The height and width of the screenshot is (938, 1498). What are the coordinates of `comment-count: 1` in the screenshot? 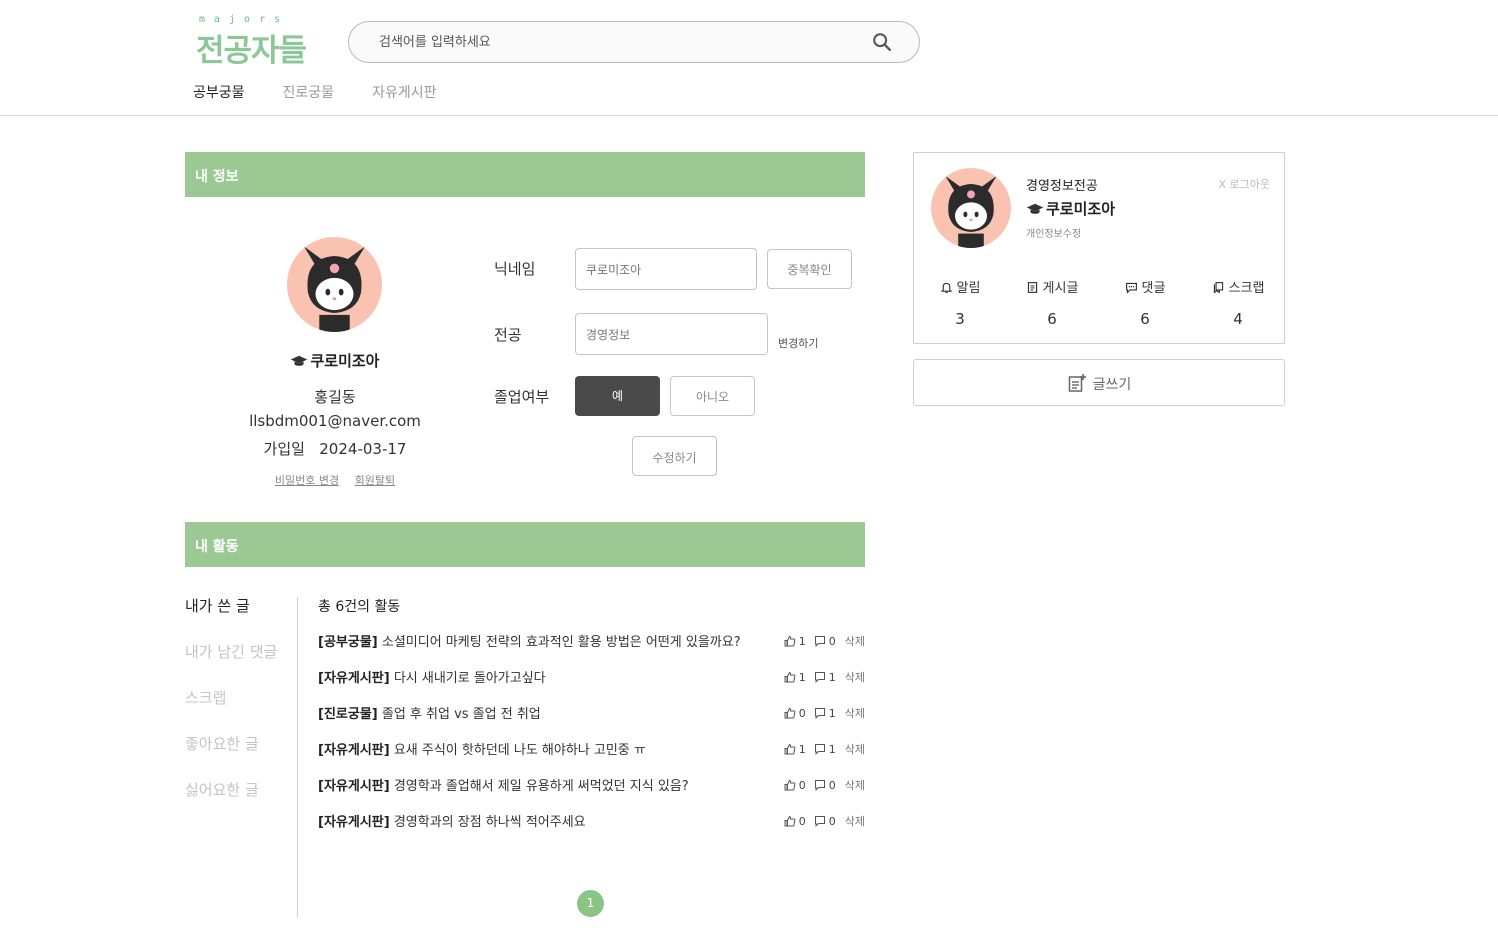 It's located at (832, 713).